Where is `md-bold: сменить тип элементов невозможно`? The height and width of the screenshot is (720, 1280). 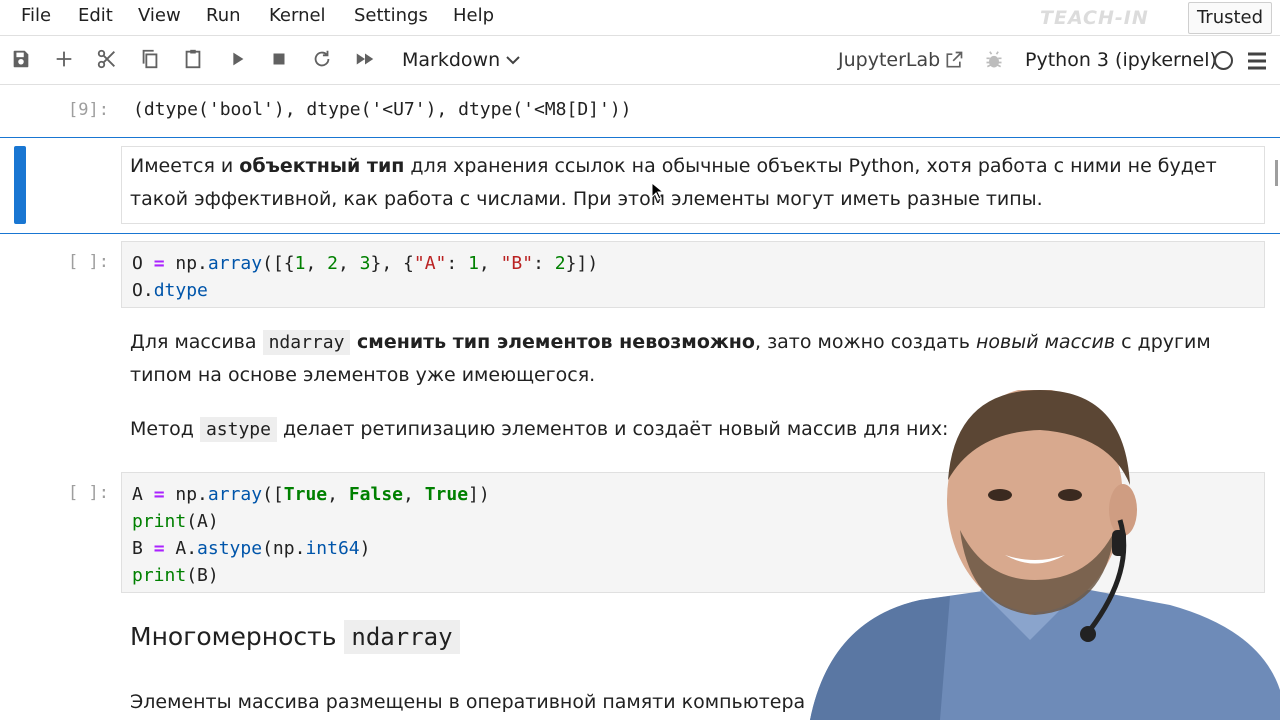 md-bold: сменить тип элементов невозможно is located at coordinates (552, 342).